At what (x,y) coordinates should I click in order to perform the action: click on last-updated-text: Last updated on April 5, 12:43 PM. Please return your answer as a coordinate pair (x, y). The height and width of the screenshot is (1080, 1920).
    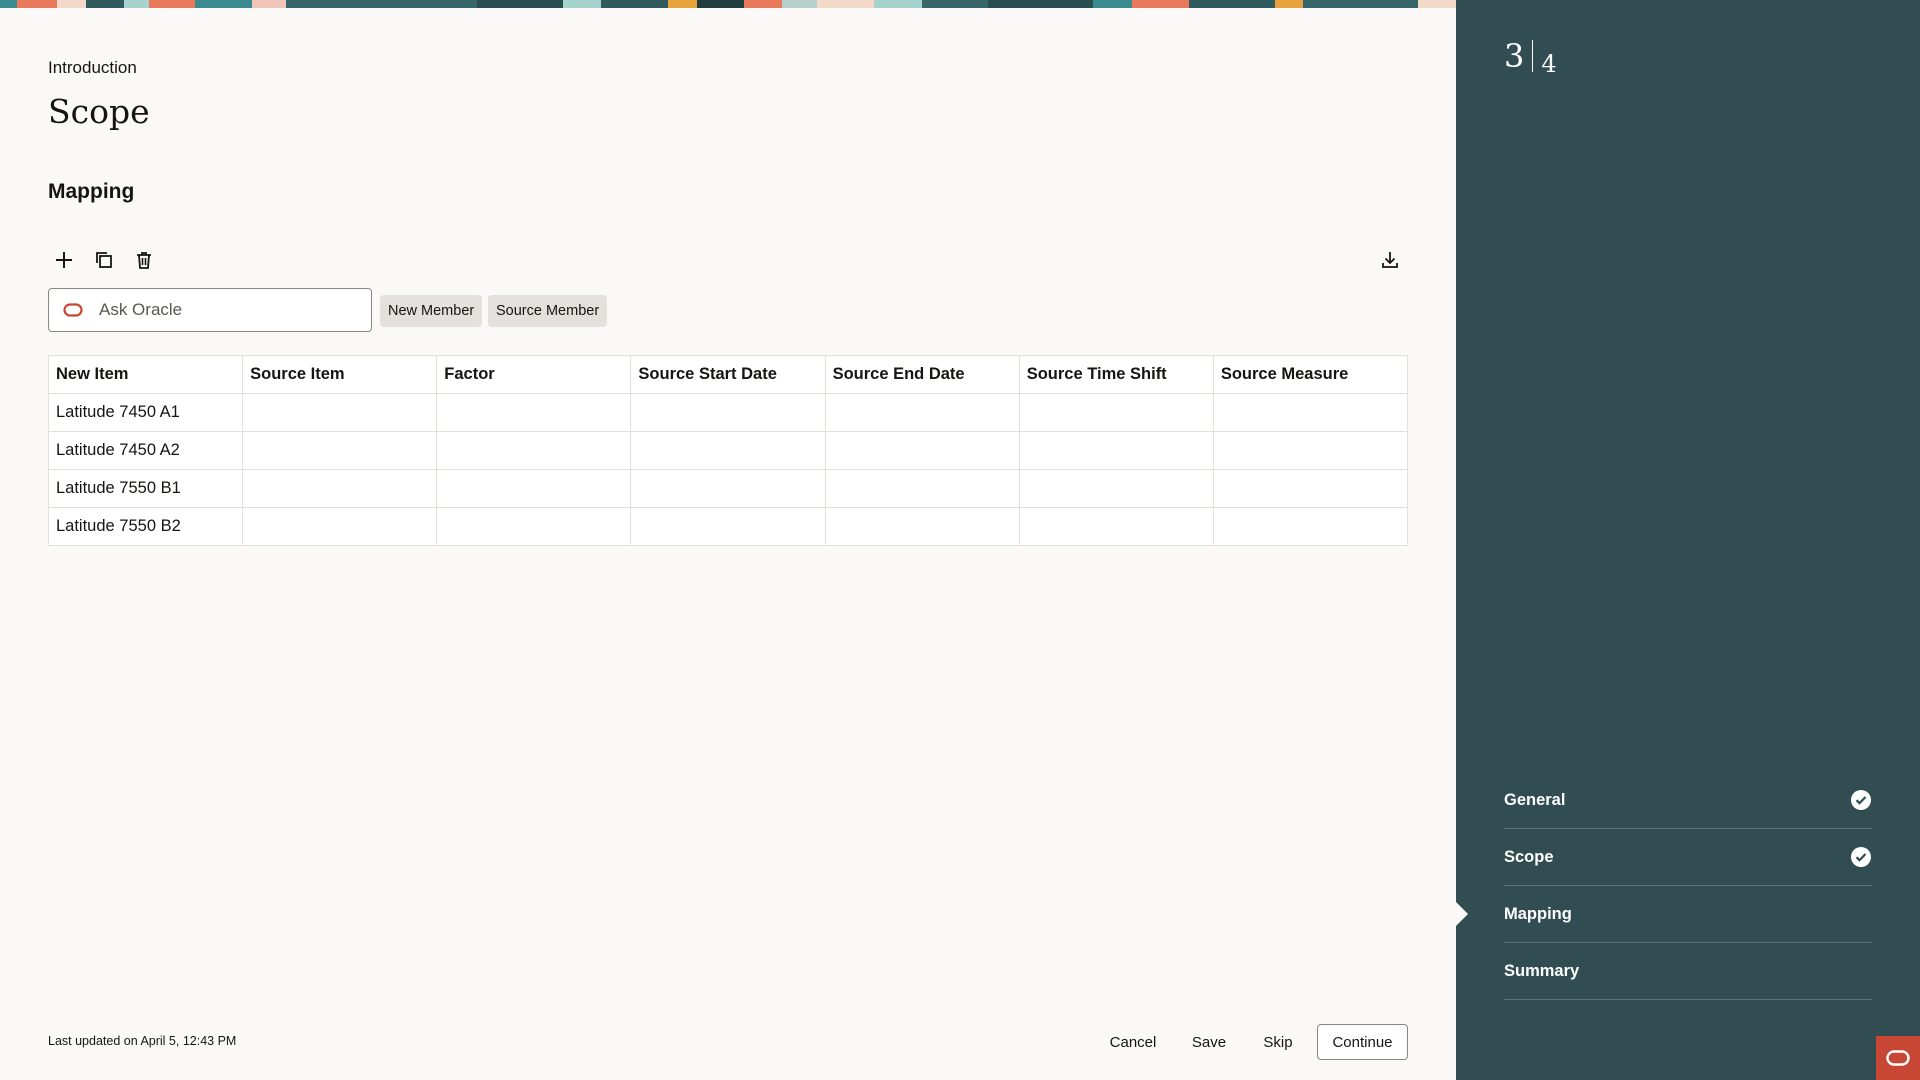
    Looking at the image, I should click on (142, 1041).